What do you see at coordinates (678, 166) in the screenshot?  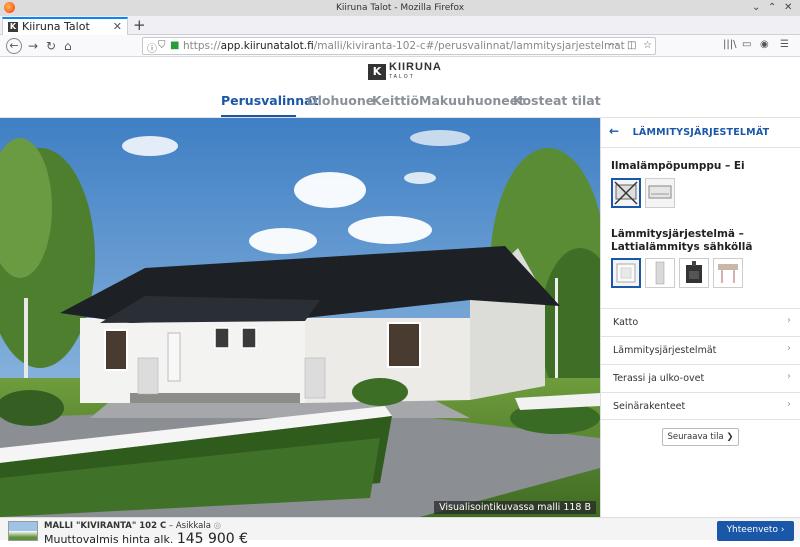 I see `heat-pump-section-title: Ilmalämpöpumppu – Ei` at bounding box center [678, 166].